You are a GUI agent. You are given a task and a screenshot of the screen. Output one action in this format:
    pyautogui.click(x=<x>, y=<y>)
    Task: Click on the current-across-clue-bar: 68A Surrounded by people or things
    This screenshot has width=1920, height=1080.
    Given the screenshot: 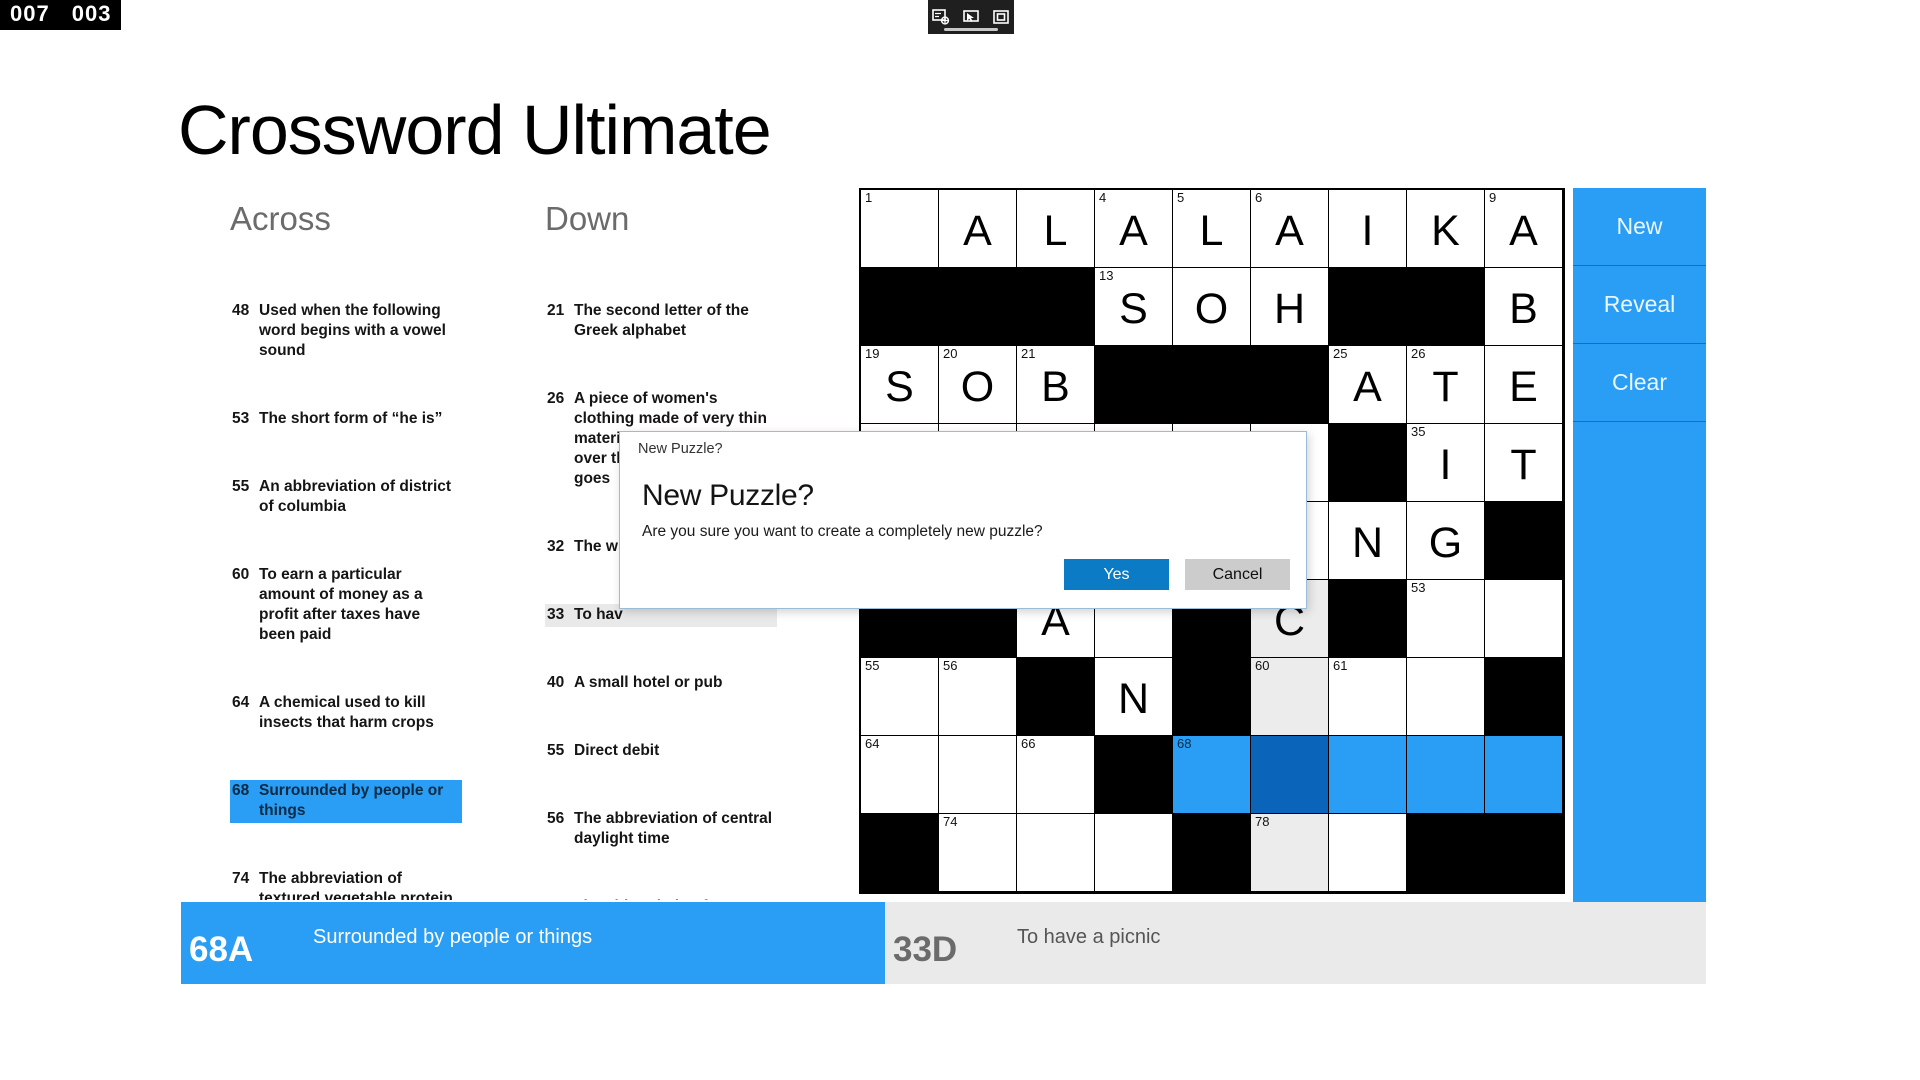 What is the action you would take?
    pyautogui.click(x=531, y=943)
    